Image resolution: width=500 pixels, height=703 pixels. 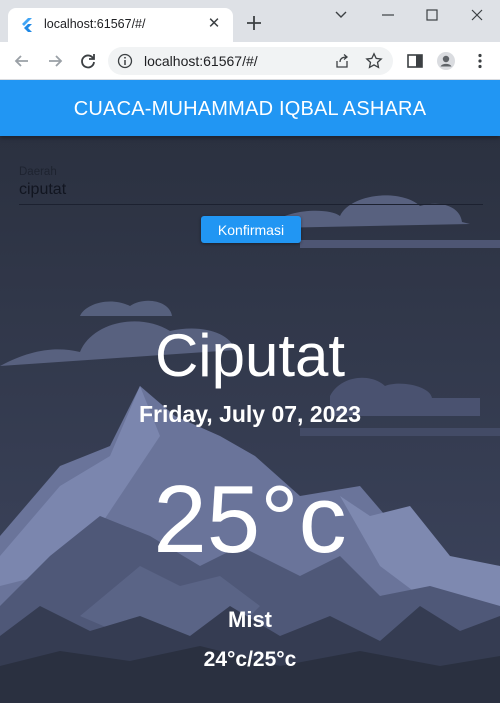 I want to click on side-panel-icon, so click(x=415, y=61).